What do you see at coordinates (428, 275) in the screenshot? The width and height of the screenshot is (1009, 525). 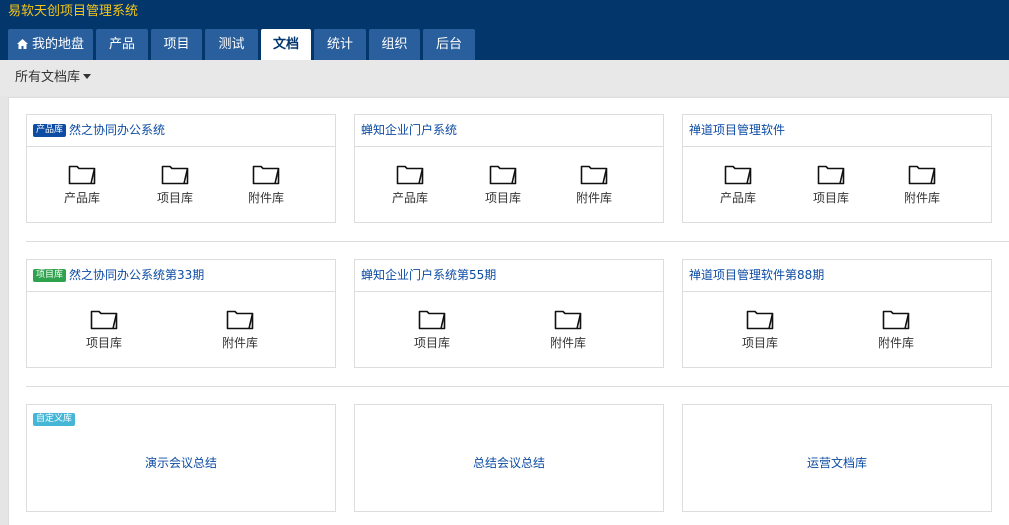 I see `project-title-link: 蝉知企业门户系统第55期` at bounding box center [428, 275].